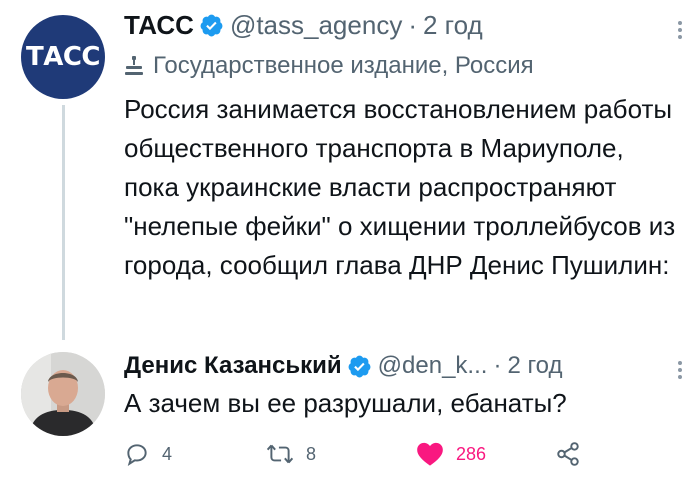 This screenshot has width=700, height=493. Describe the element at coordinates (137, 455) in the screenshot. I see `reply-icon` at that location.